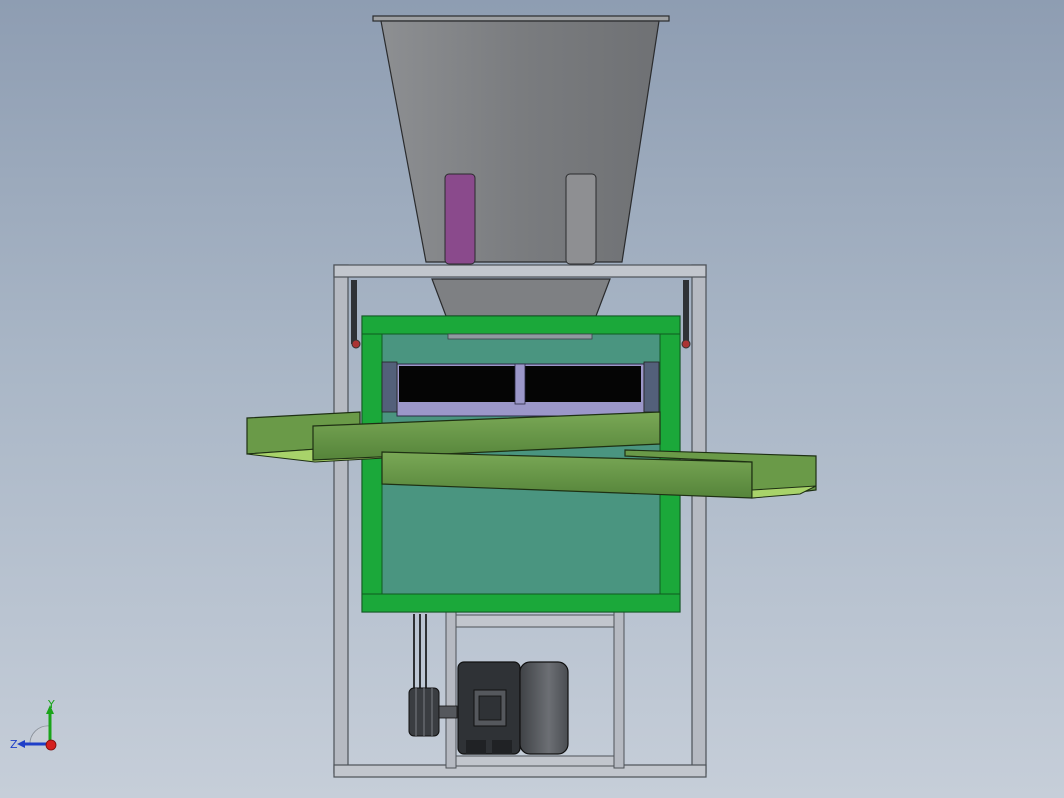  I want to click on left-screen-bracket, so click(389, 387).